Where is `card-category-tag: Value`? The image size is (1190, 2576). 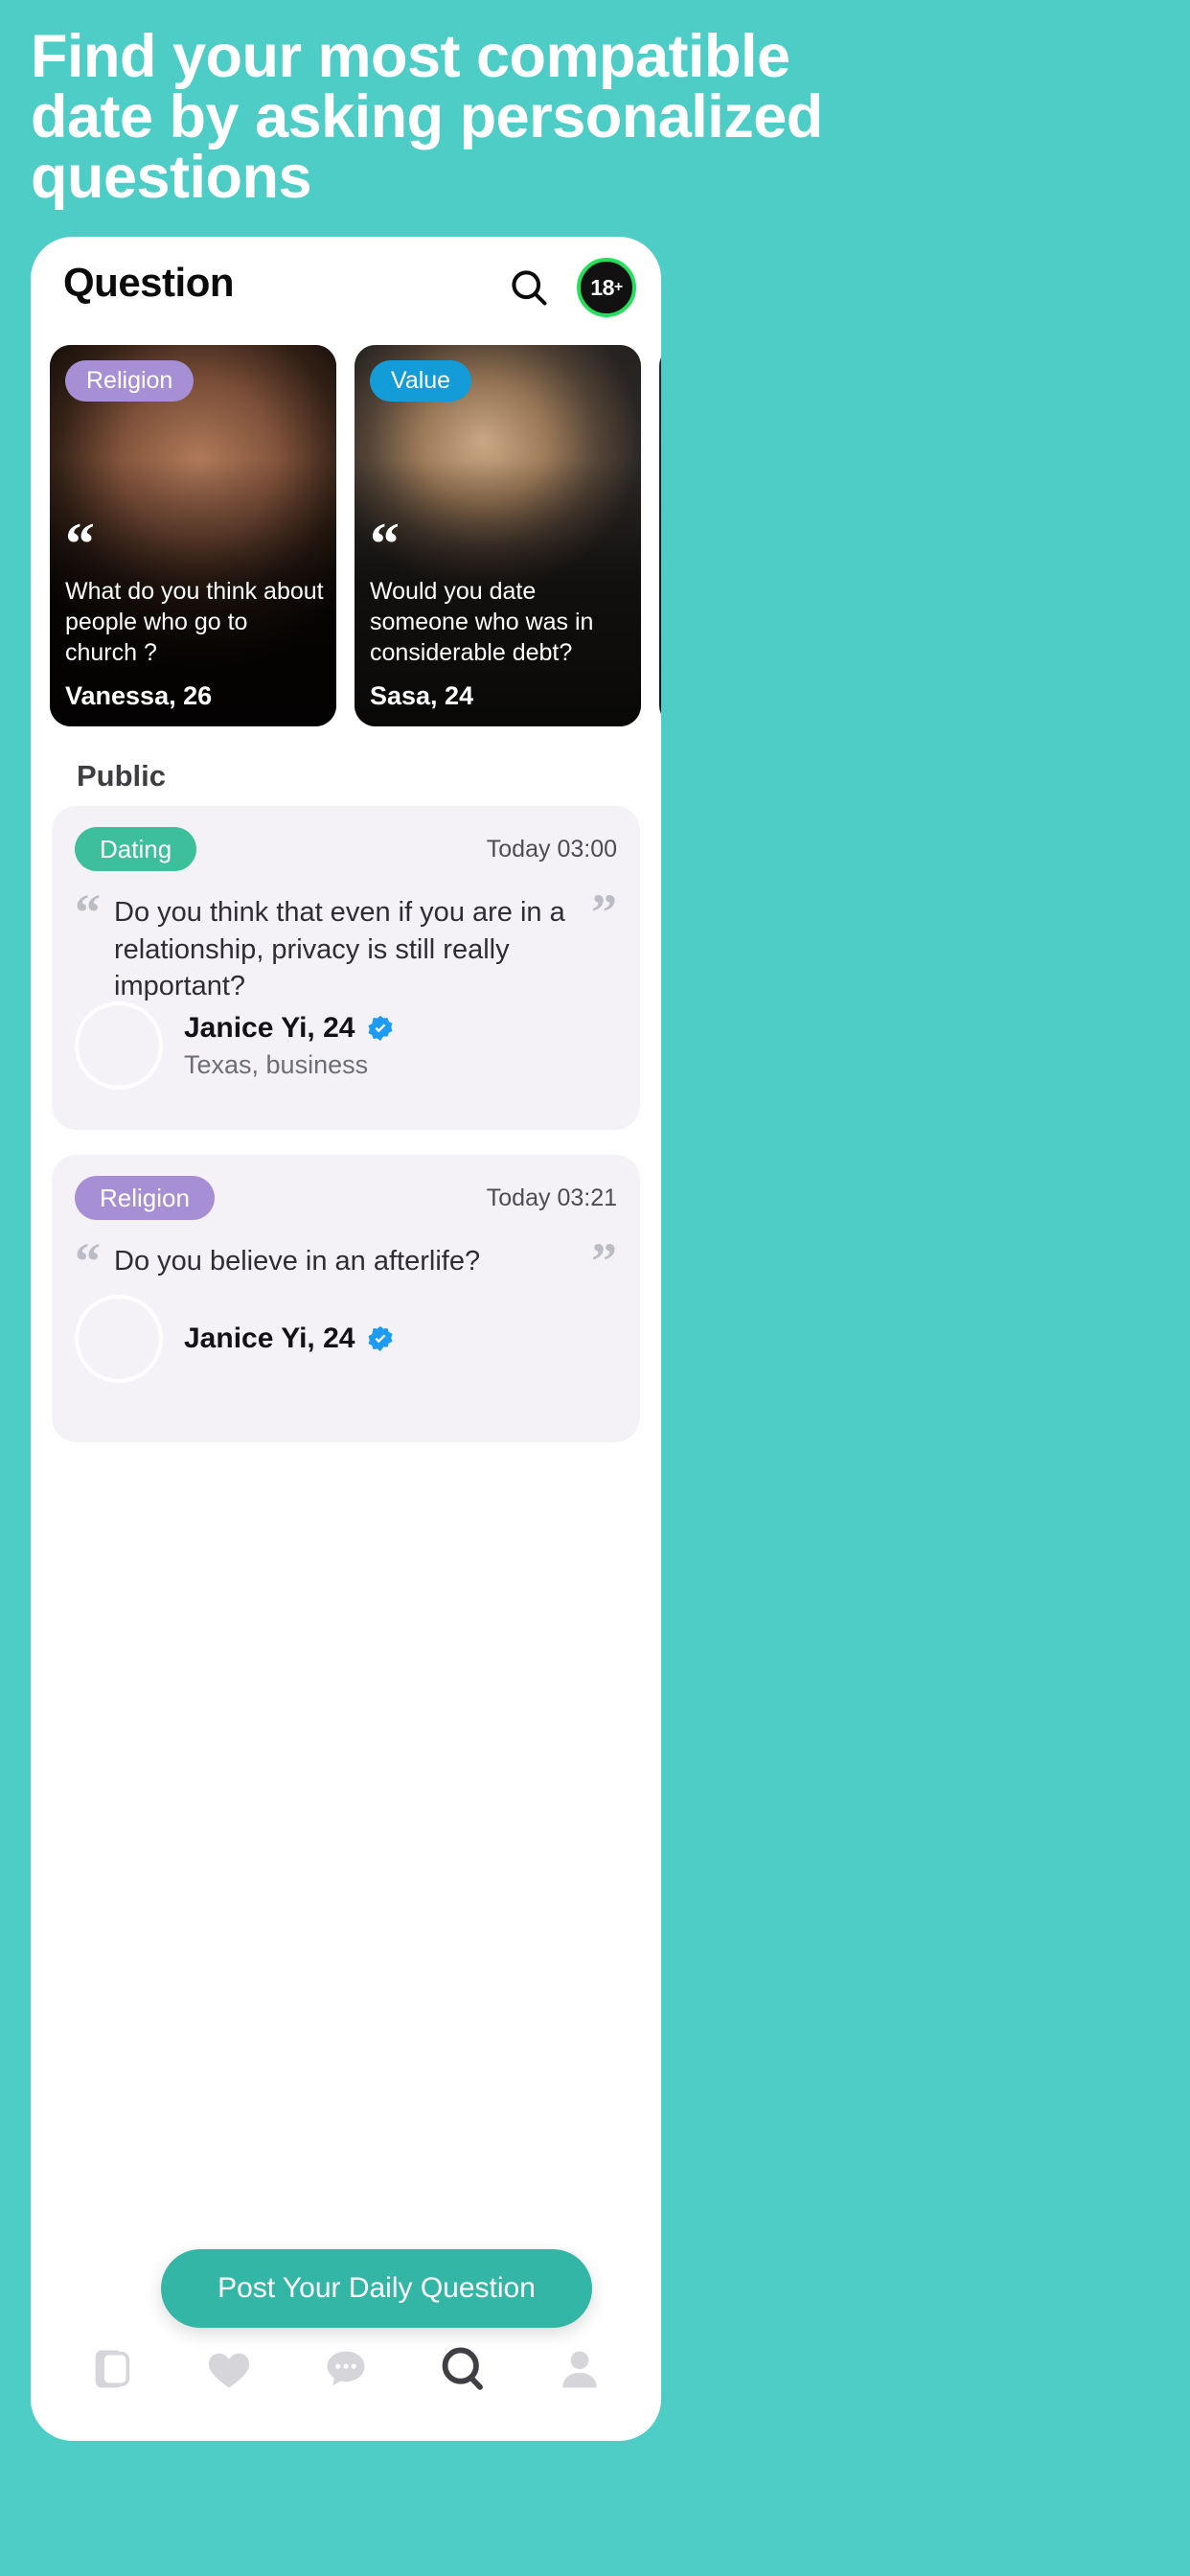
card-category-tag: Value is located at coordinates (421, 381).